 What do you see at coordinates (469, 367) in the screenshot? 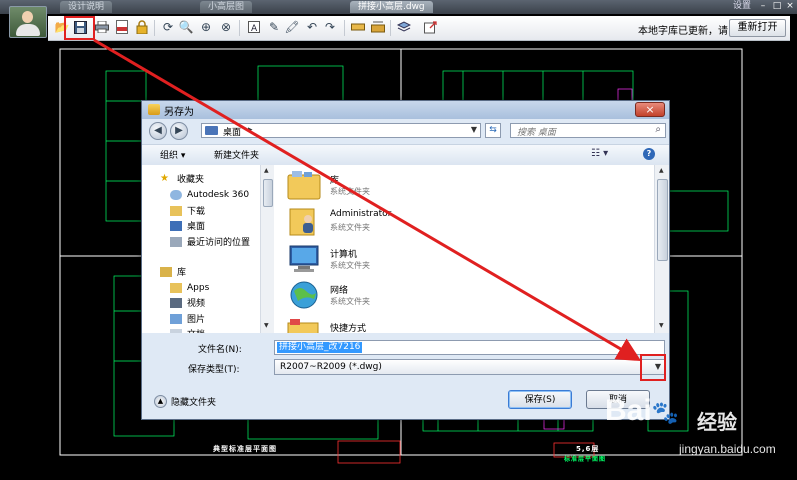
I see `filetype-select: R2007~R2009 (*.dwg) ▼` at bounding box center [469, 367].